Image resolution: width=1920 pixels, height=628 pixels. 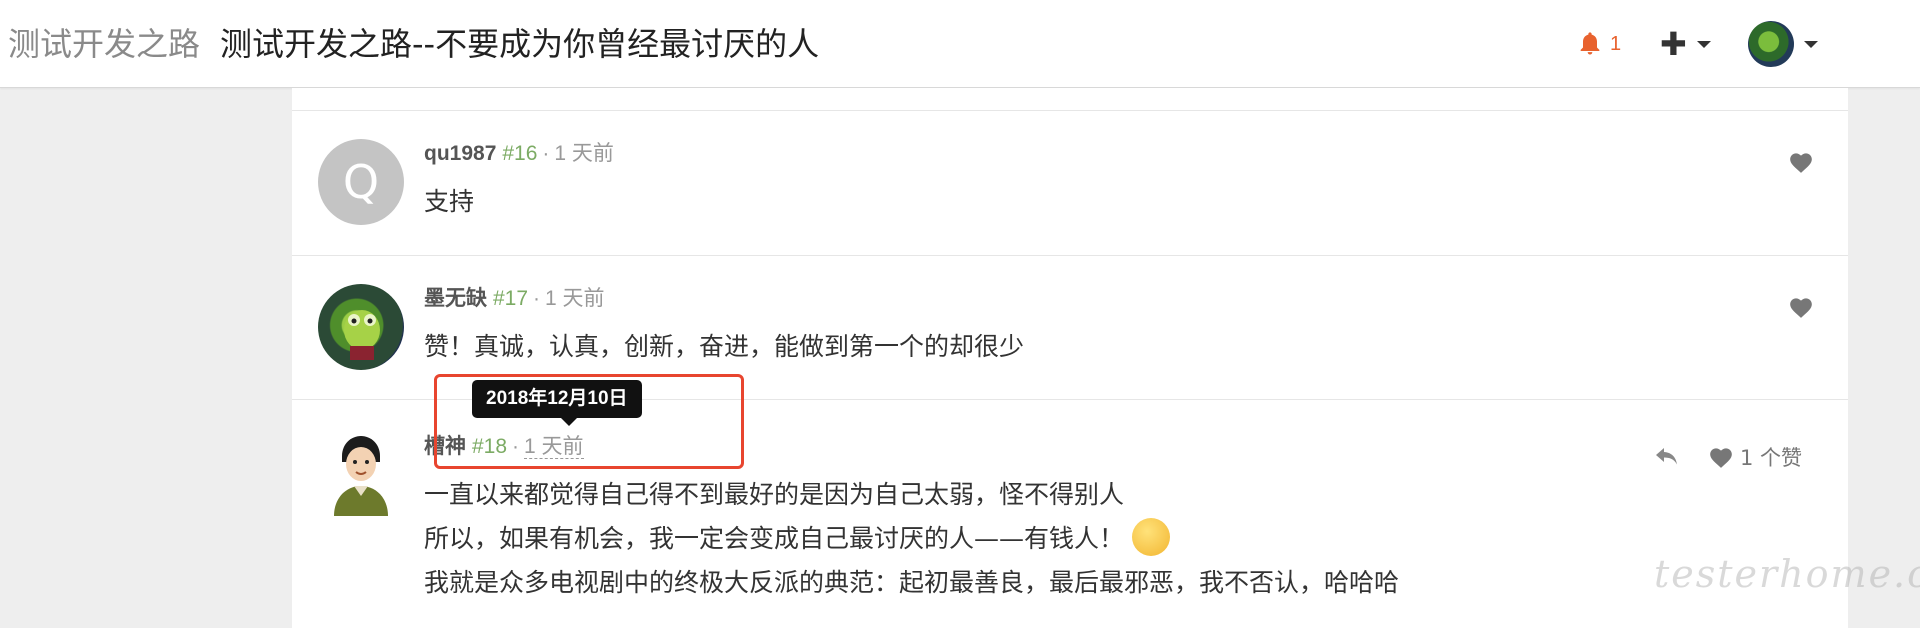 What do you see at coordinates (520, 44) in the screenshot?
I see `topic-title: 测试开发之路--不要成为你曾经最讨厌的人` at bounding box center [520, 44].